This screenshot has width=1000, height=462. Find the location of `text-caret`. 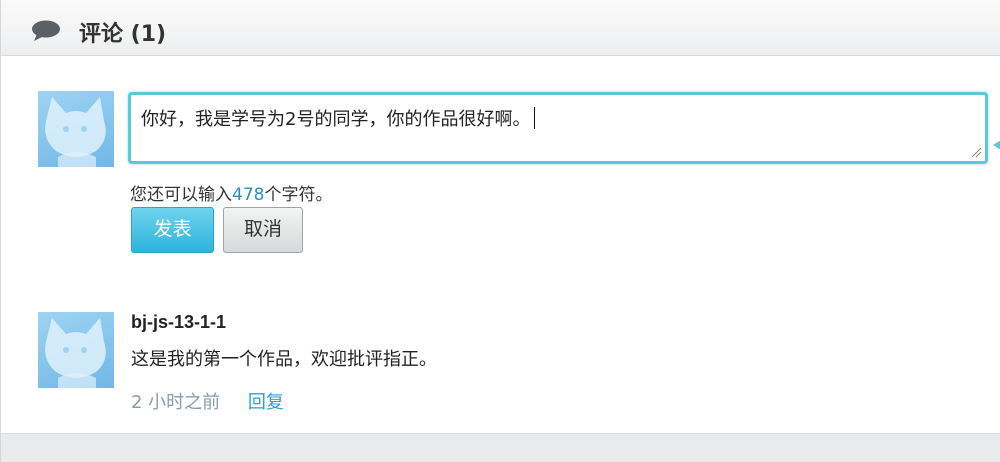

text-caret is located at coordinates (535, 118).